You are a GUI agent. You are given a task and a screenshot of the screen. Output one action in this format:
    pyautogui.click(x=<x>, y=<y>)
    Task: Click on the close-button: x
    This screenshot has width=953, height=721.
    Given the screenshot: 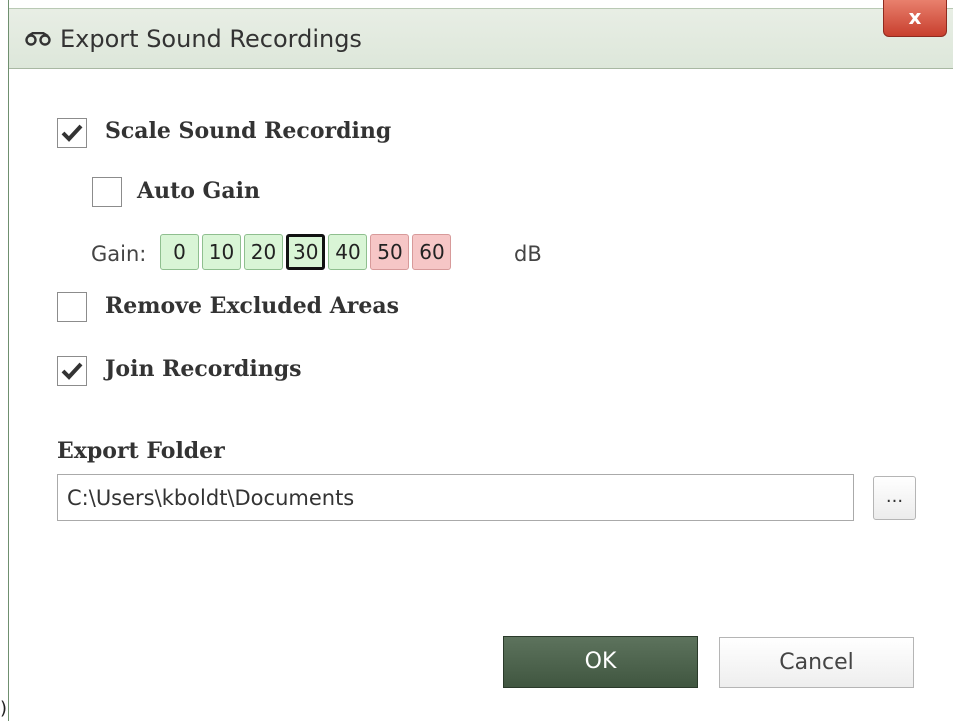 What is the action you would take?
    pyautogui.click(x=915, y=18)
    